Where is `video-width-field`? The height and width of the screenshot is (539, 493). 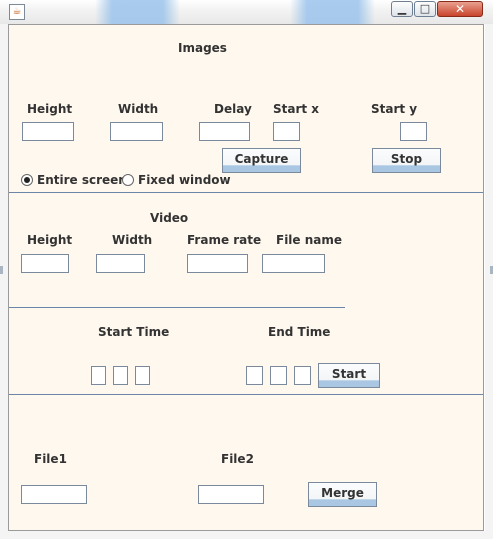
video-width-field is located at coordinates (120, 263).